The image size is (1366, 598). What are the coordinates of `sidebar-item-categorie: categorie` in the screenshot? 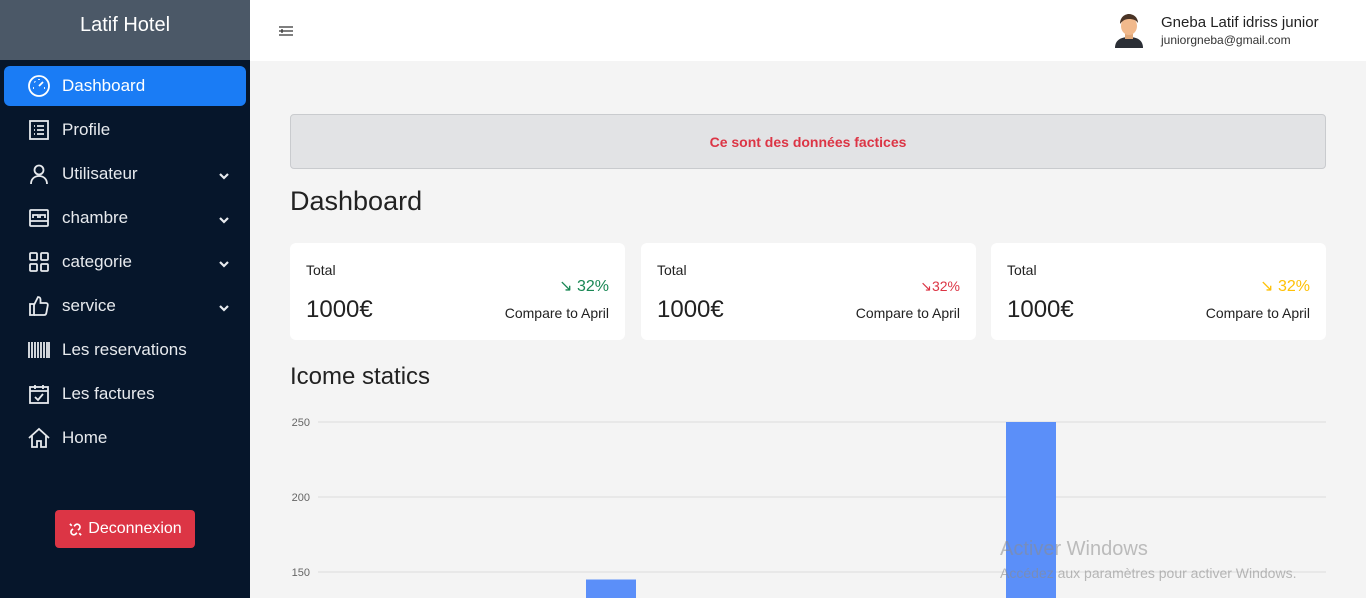 It's located at (125, 262).